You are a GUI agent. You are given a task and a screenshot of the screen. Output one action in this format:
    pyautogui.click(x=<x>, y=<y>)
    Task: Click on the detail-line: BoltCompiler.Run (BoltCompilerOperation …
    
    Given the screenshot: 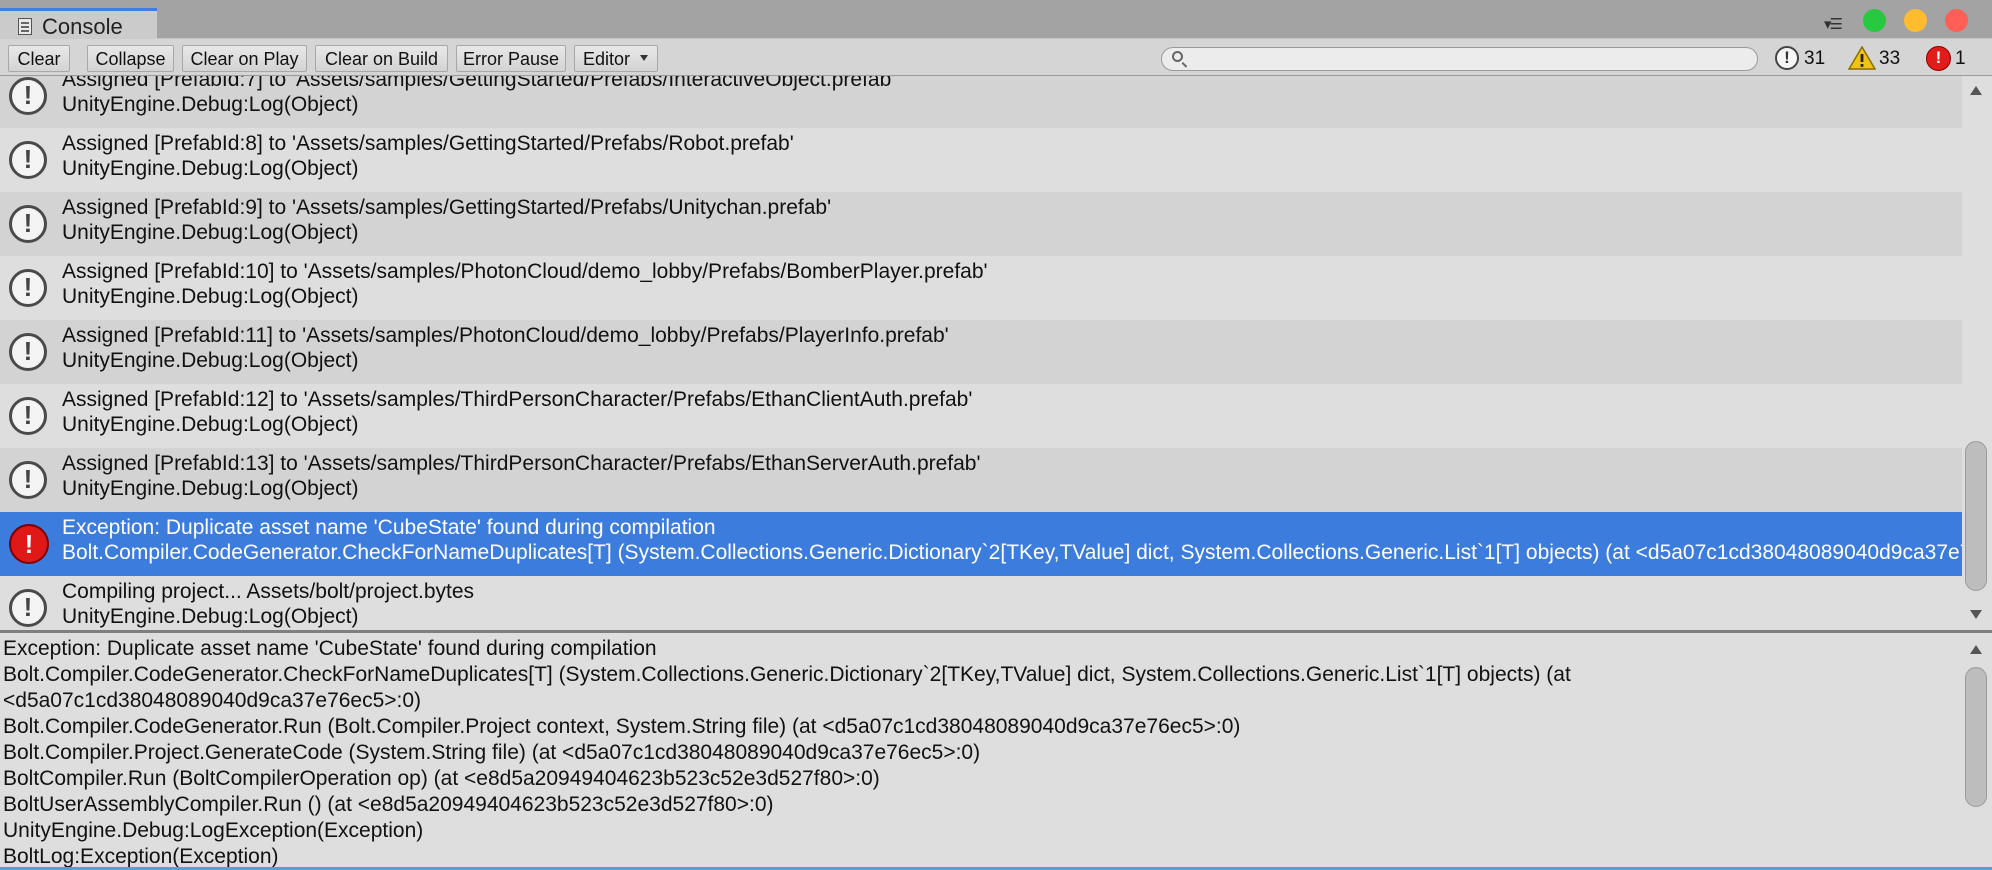 What is the action you would take?
    pyautogui.click(x=441, y=778)
    